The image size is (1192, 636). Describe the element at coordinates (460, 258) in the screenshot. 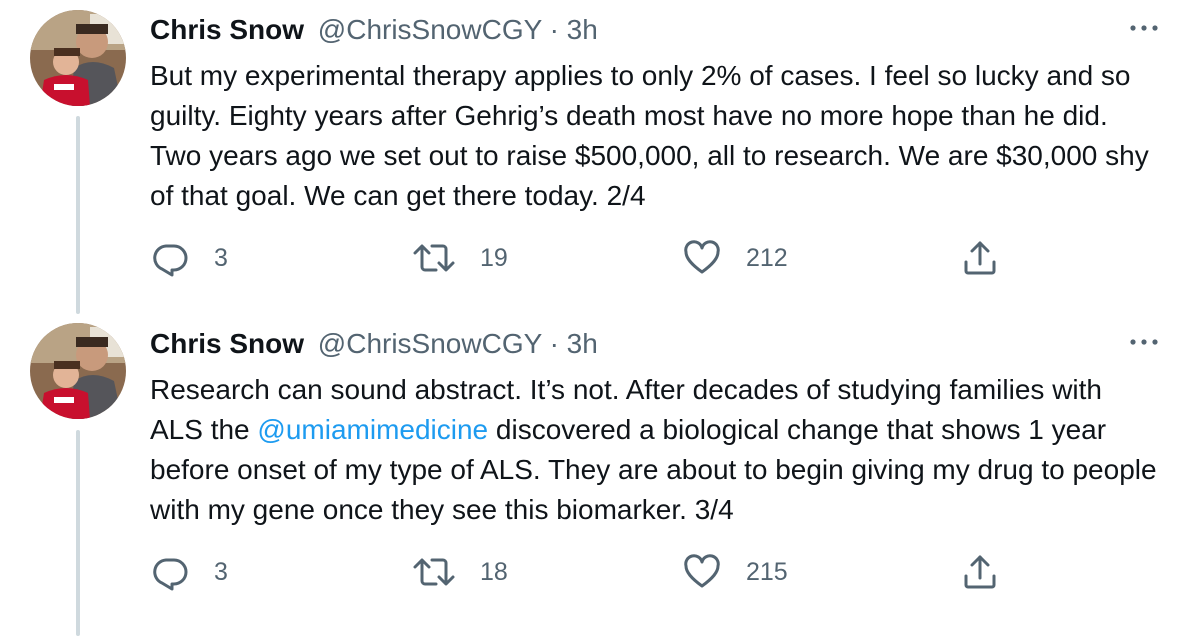

I see `retweet-button: 19` at that location.